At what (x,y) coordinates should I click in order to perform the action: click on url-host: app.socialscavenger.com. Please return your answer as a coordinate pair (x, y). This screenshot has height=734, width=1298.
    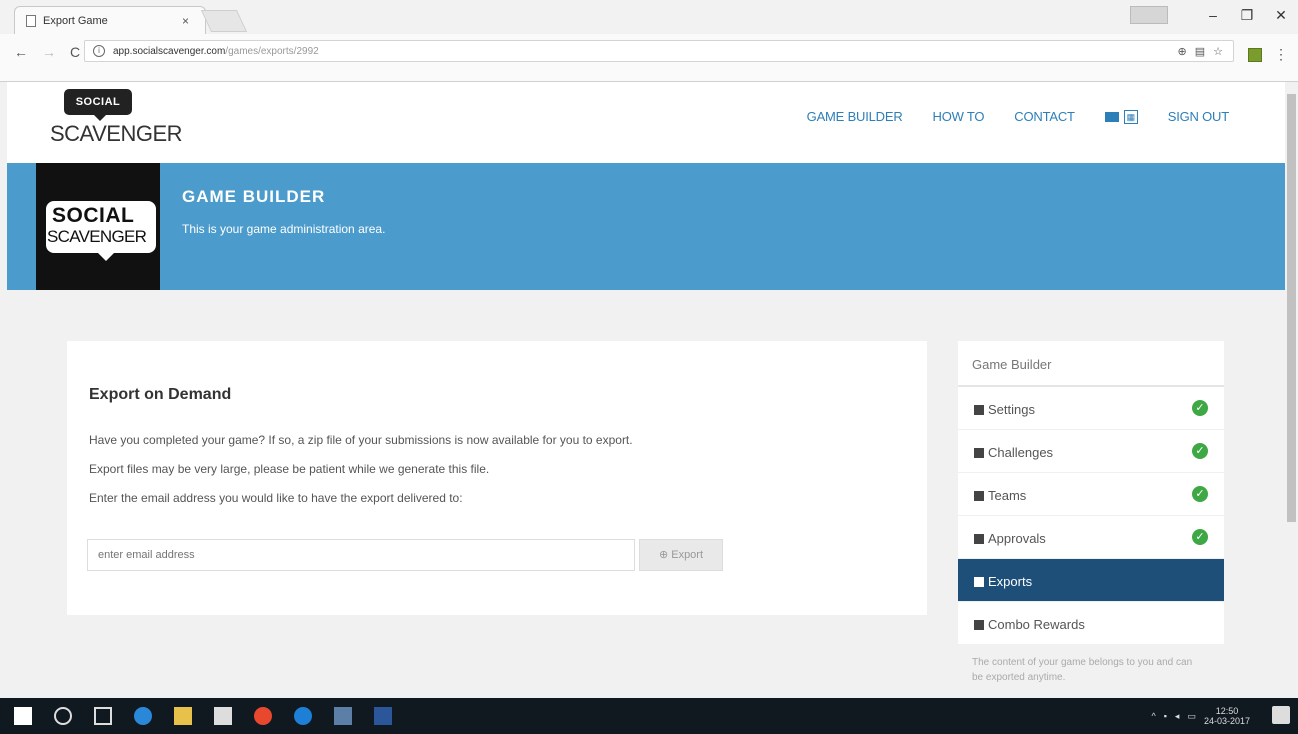
    Looking at the image, I should click on (169, 51).